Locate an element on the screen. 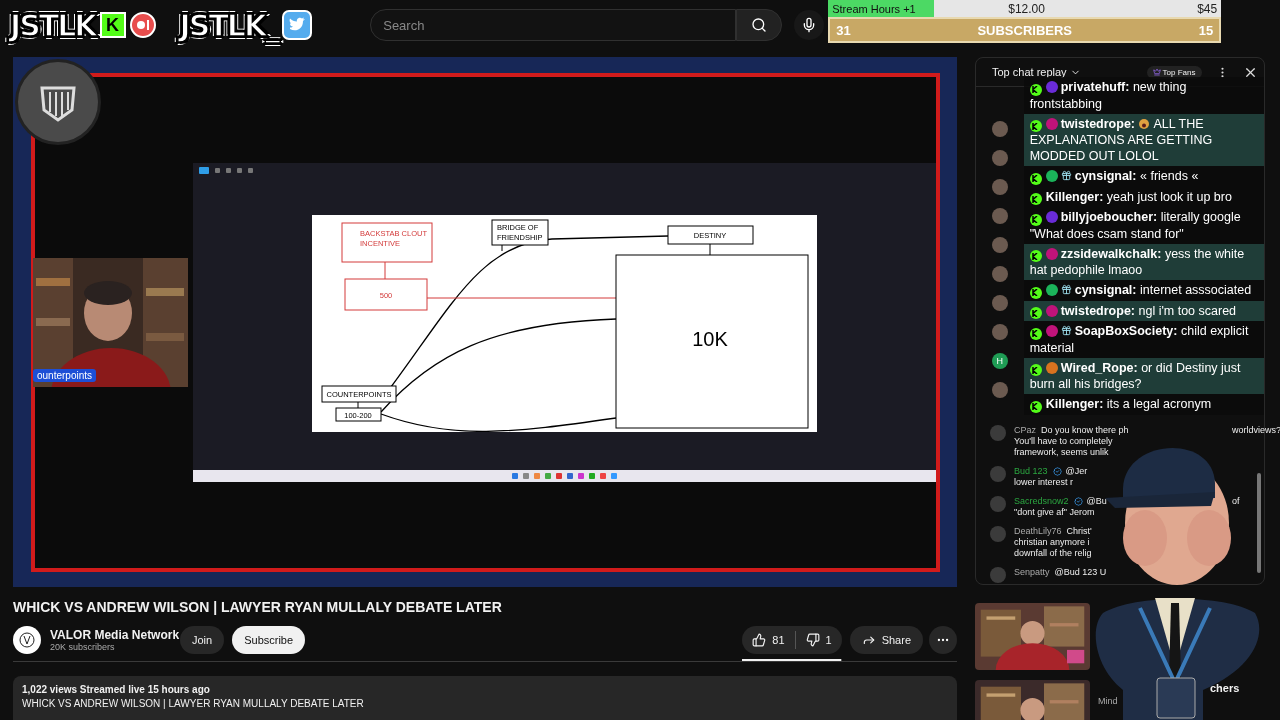  chat-message: framework, seems unlik is located at coordinates (1061, 452).